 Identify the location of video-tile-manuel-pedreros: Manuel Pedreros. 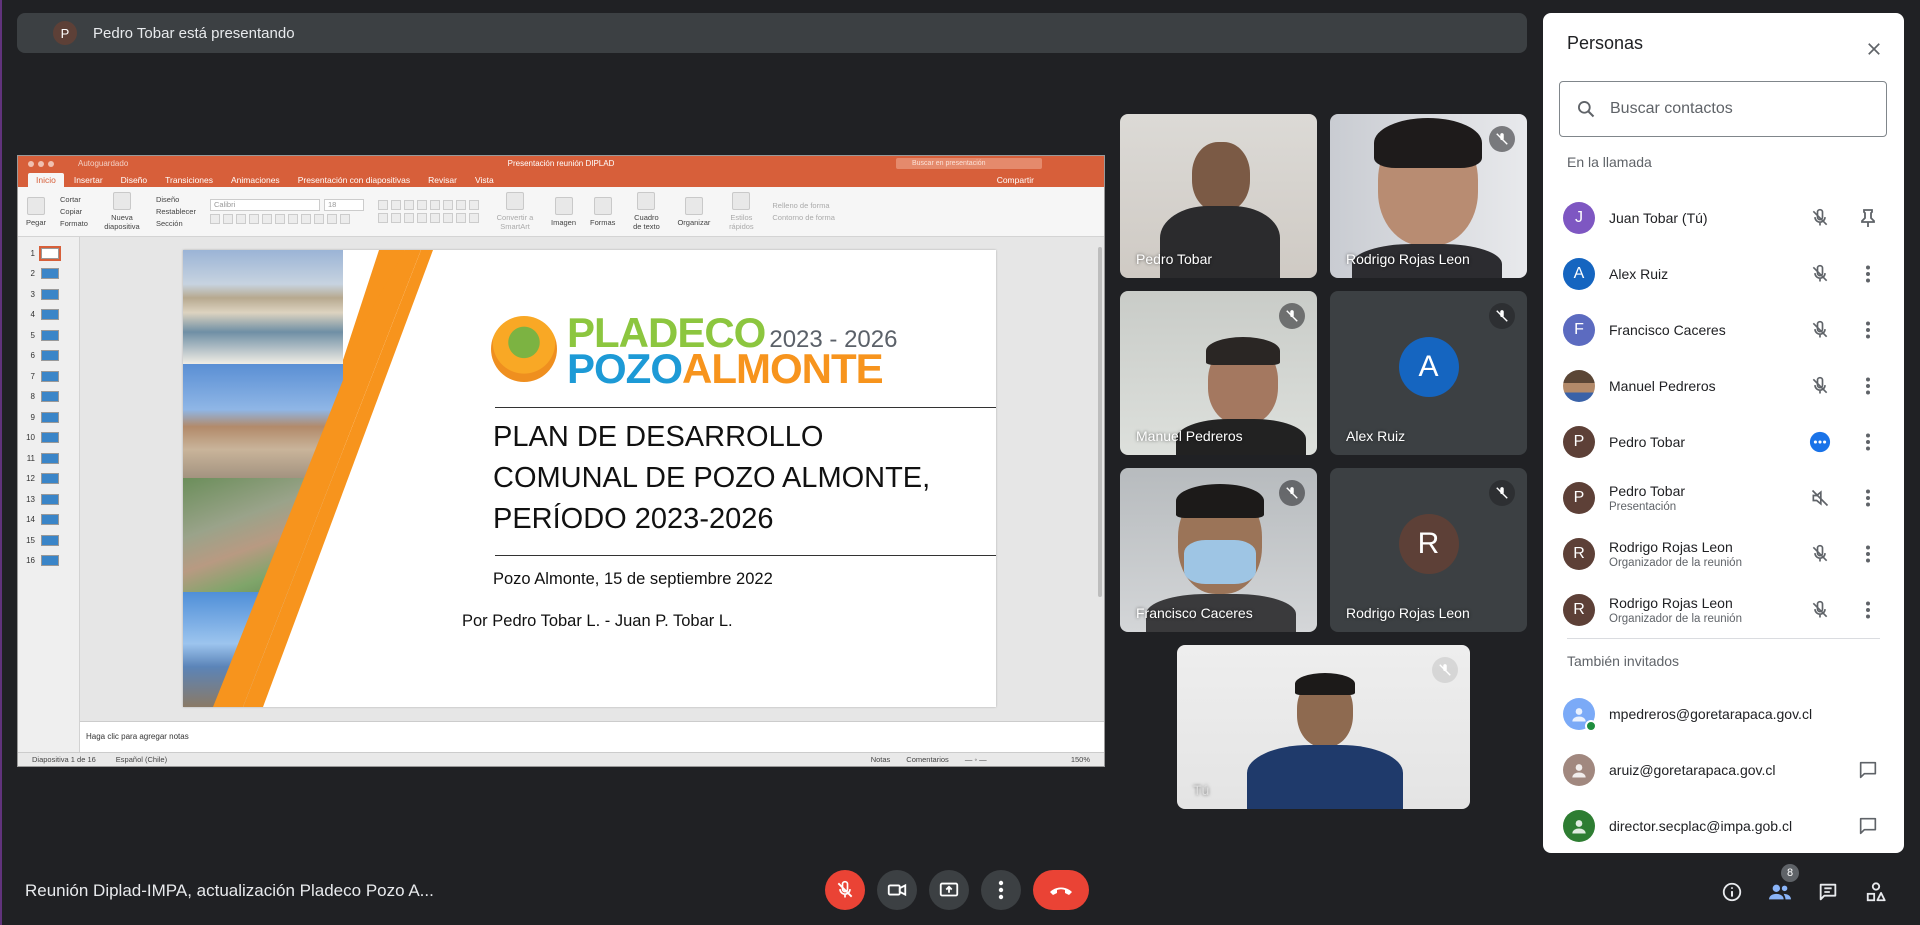
(1218, 373).